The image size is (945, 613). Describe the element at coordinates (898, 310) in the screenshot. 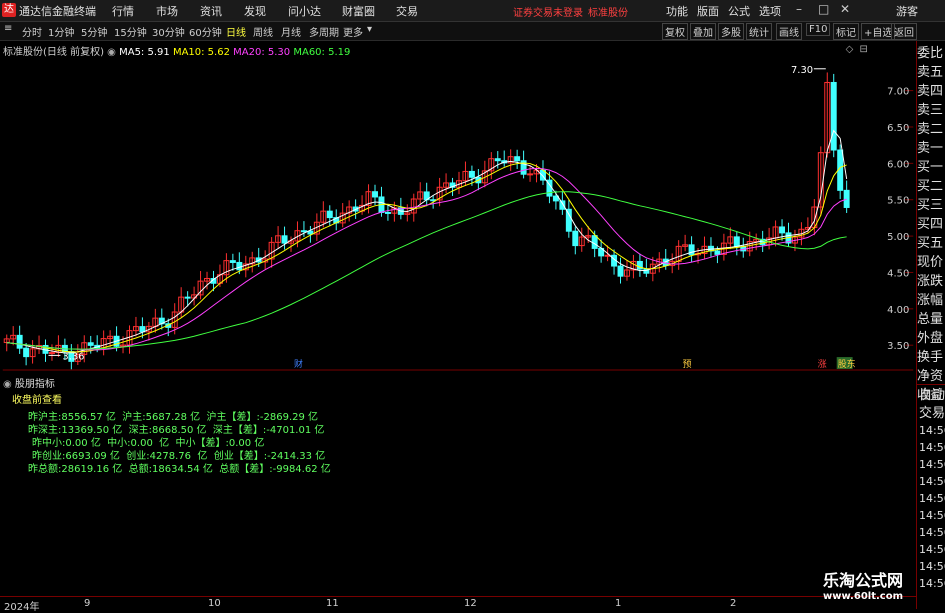

I see `y-tick-label: 4.00` at that location.